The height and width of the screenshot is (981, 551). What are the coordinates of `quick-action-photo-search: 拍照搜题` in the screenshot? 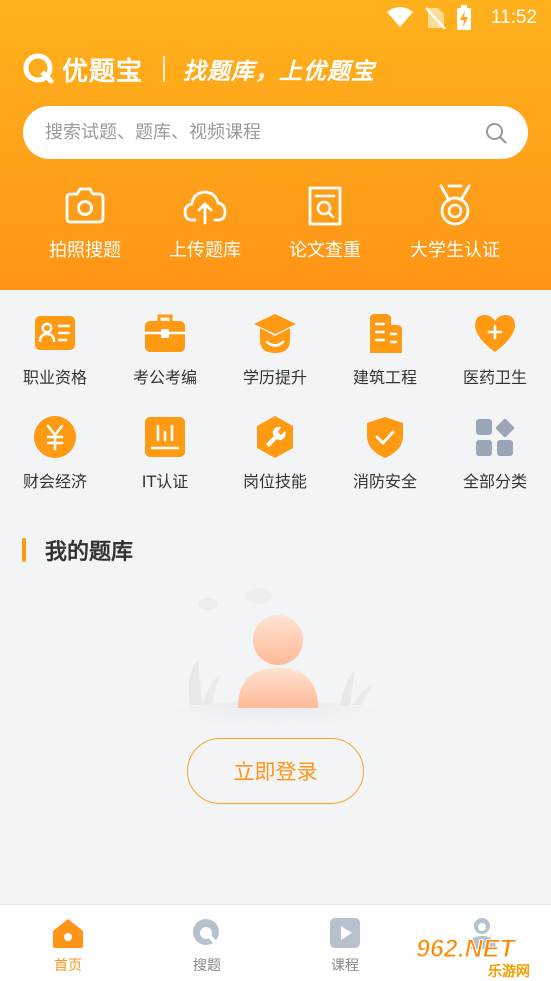 It's located at (85, 222).